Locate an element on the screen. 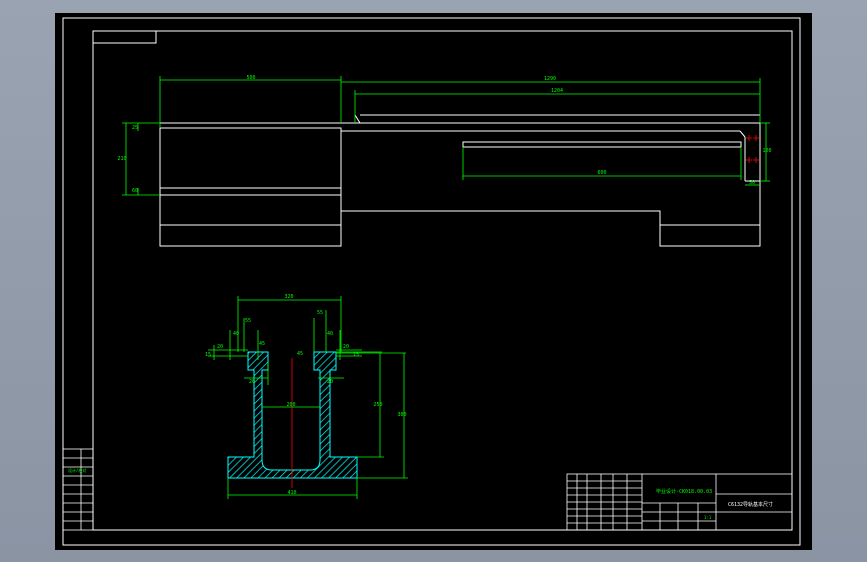  dim-left-d: 55 is located at coordinates (248, 321).